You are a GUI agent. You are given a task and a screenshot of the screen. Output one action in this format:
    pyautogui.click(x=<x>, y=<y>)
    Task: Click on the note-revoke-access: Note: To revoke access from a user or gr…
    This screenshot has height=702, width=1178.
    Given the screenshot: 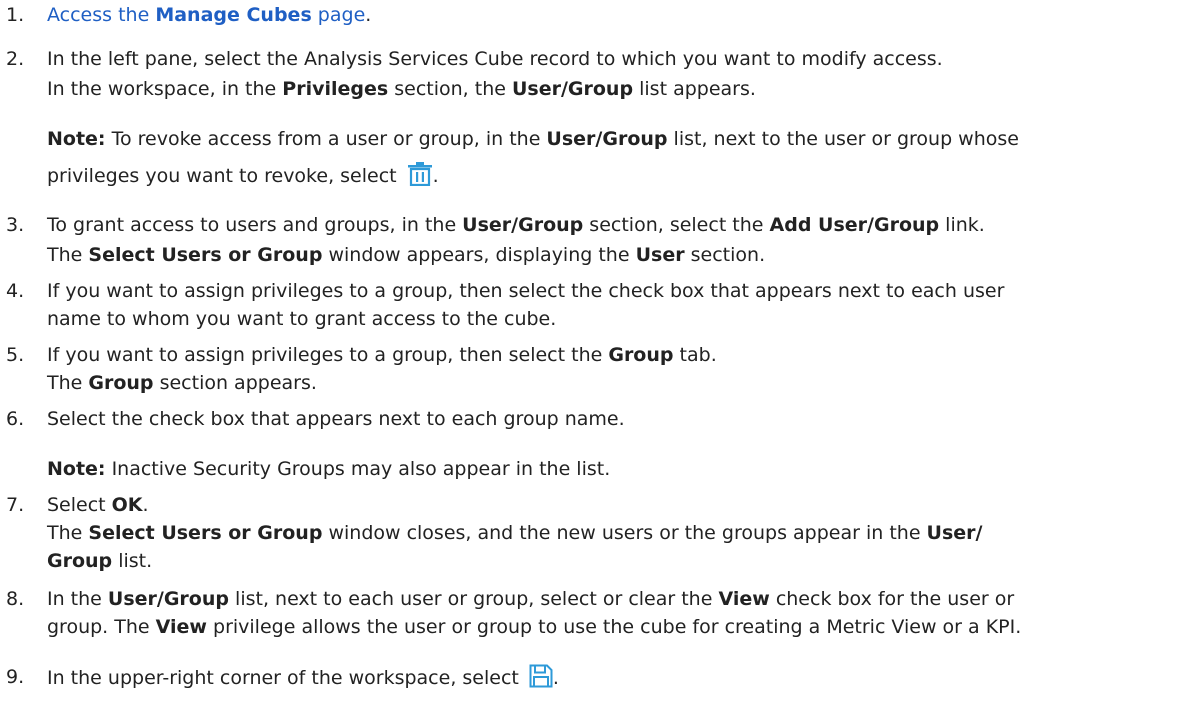 What is the action you would take?
    pyautogui.click(x=533, y=139)
    